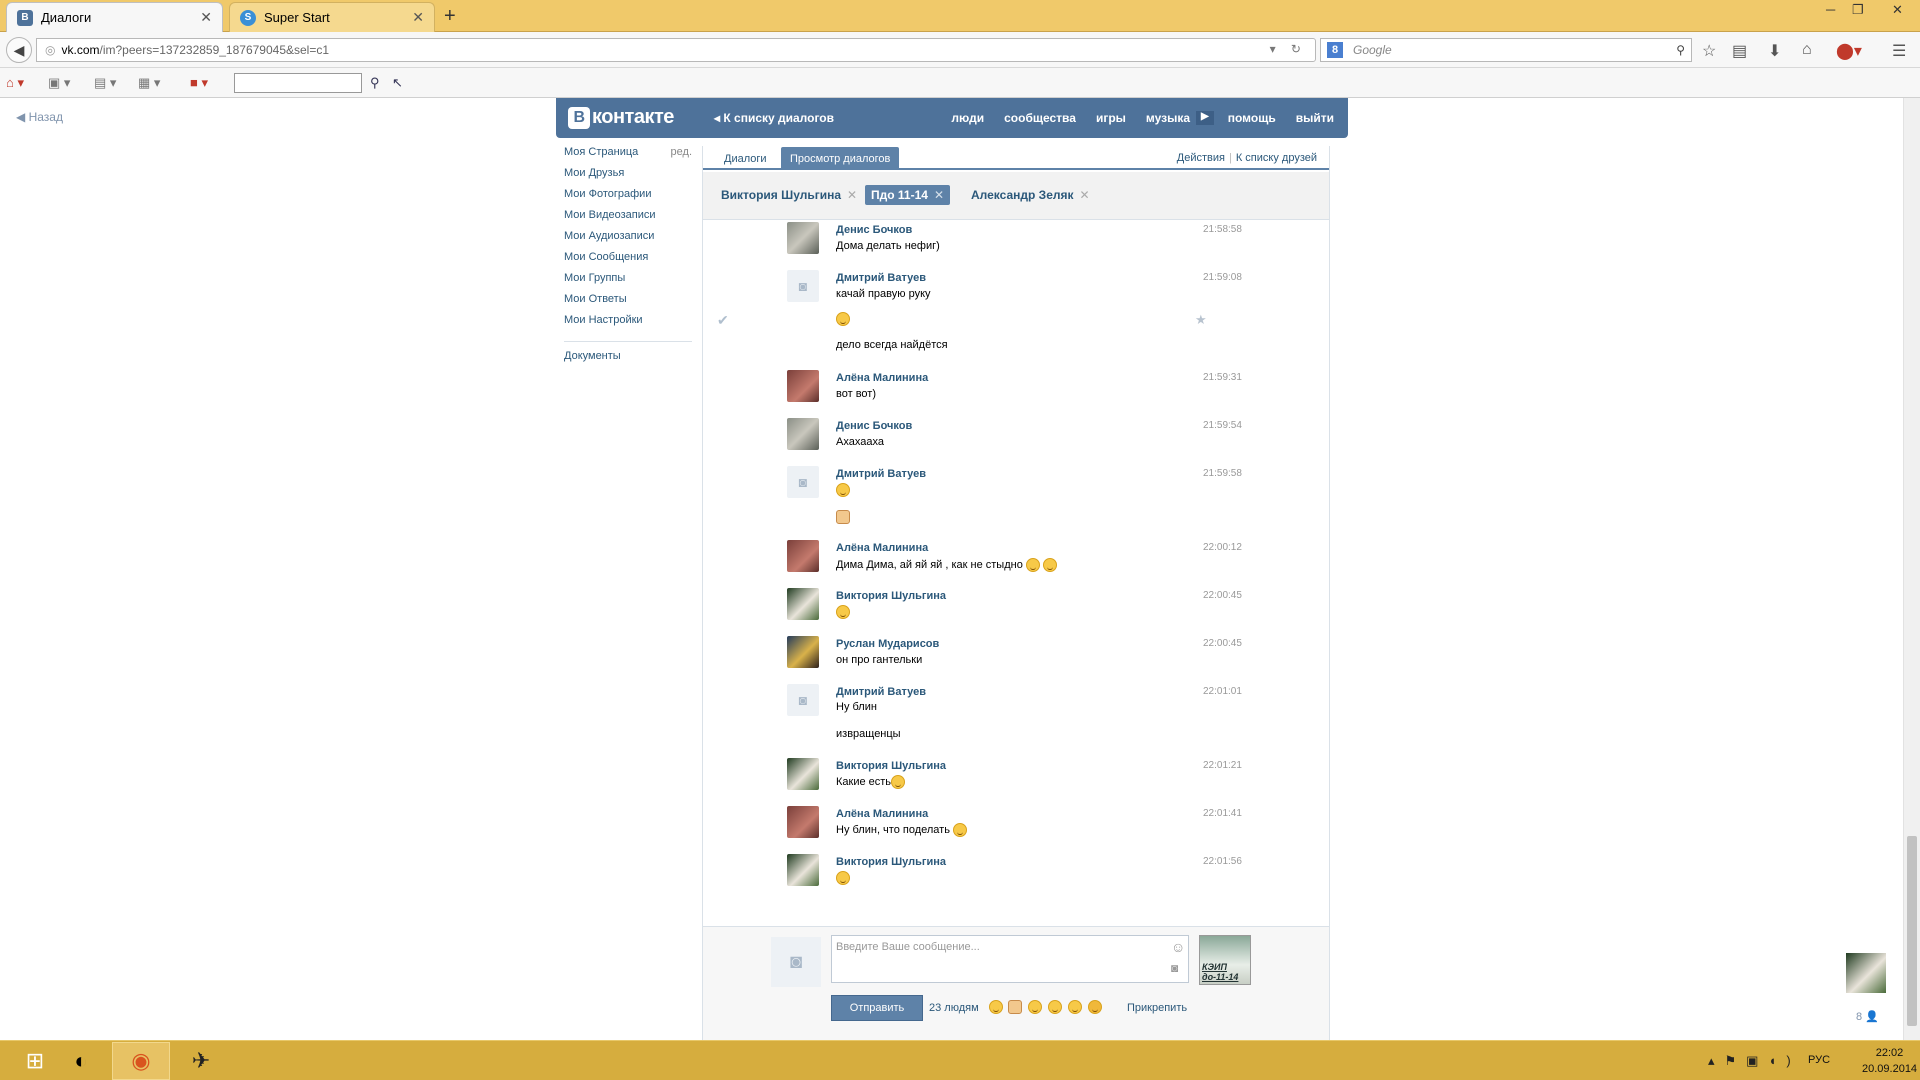  Describe the element at coordinates (1807, 50) in the screenshot. I see `home-icon: ⌂` at that location.